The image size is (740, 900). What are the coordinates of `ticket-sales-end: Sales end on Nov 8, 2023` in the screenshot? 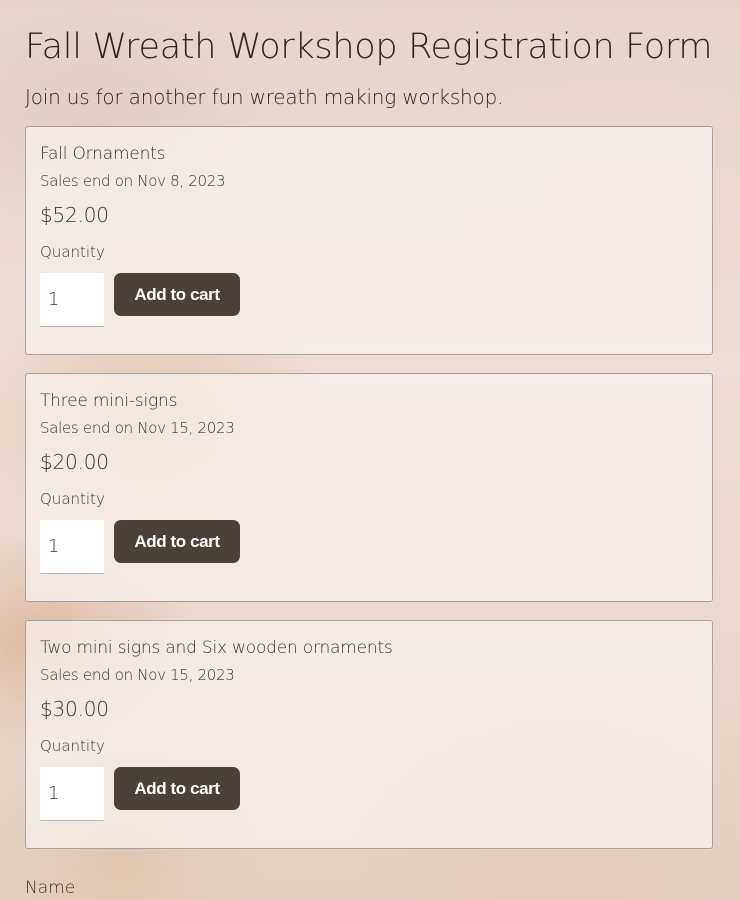 It's located at (133, 181).